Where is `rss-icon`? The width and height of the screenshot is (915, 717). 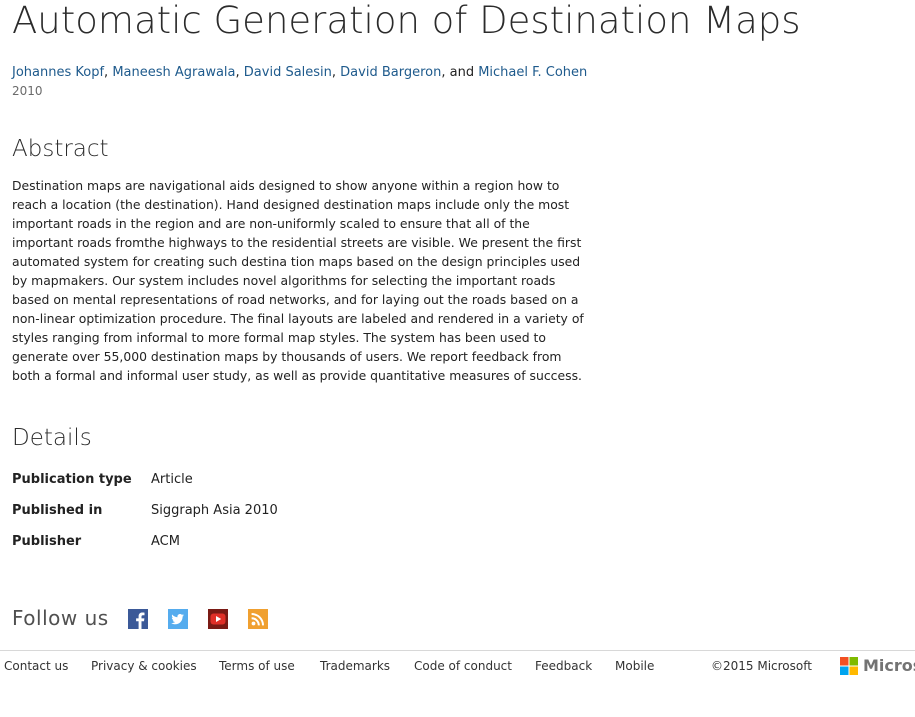
rss-icon is located at coordinates (258, 619).